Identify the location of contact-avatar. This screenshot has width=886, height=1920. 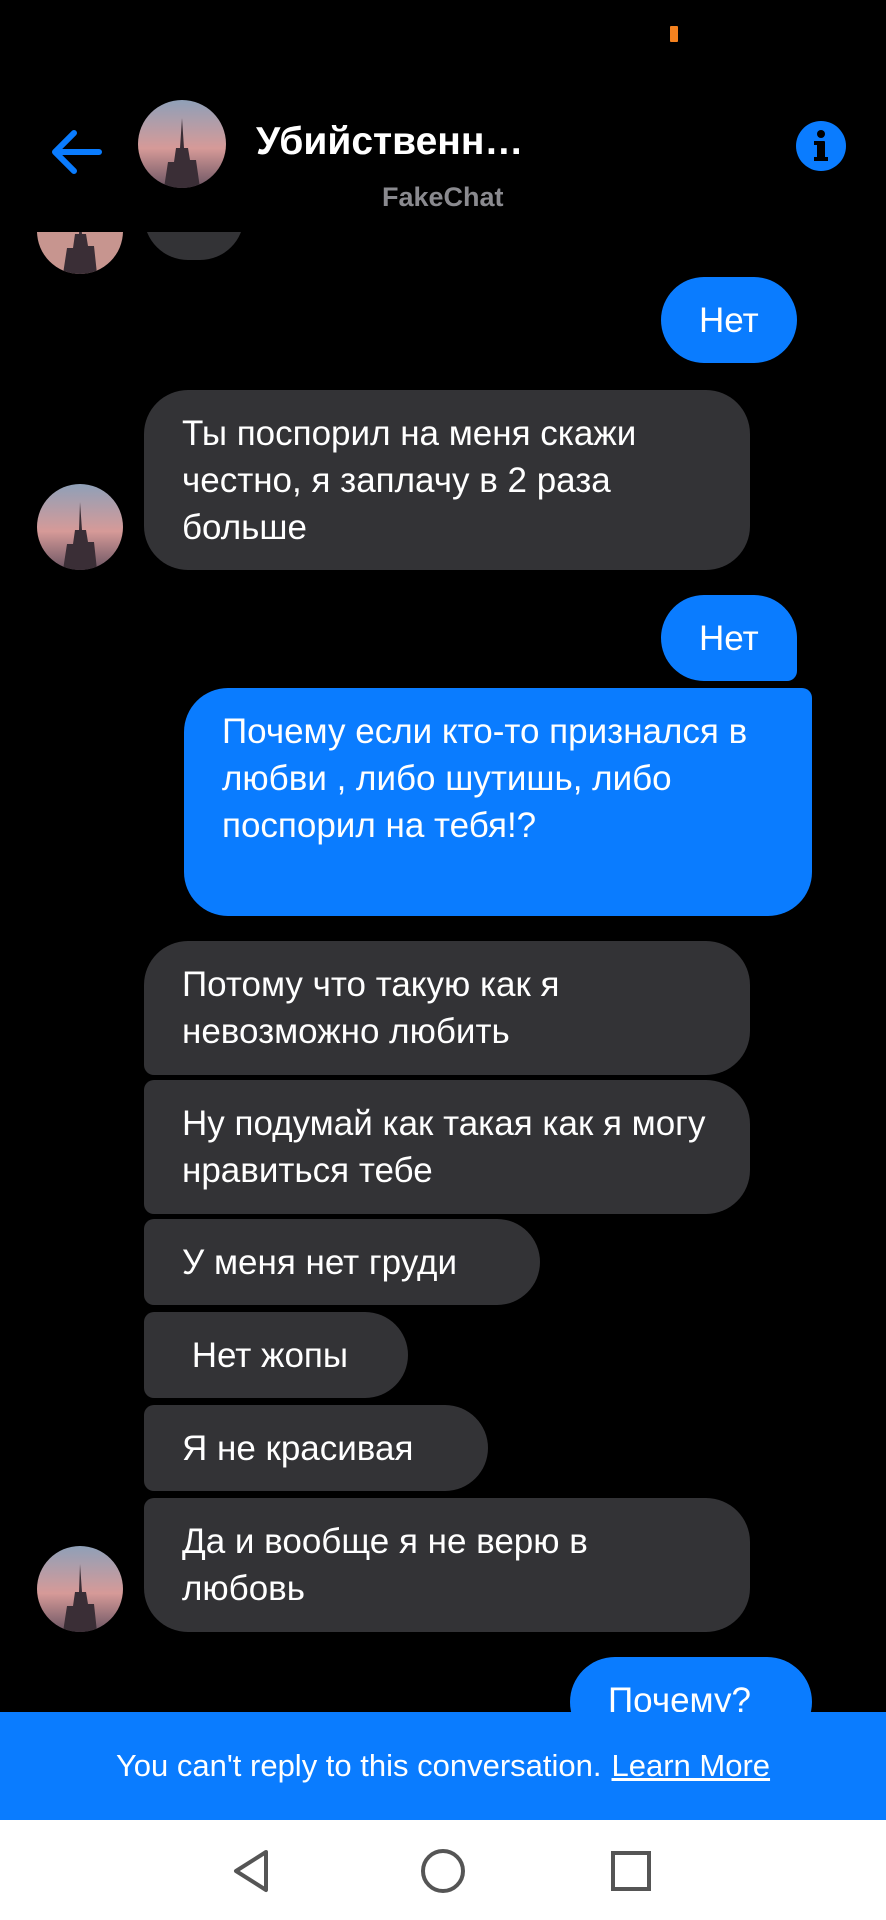
(182, 144).